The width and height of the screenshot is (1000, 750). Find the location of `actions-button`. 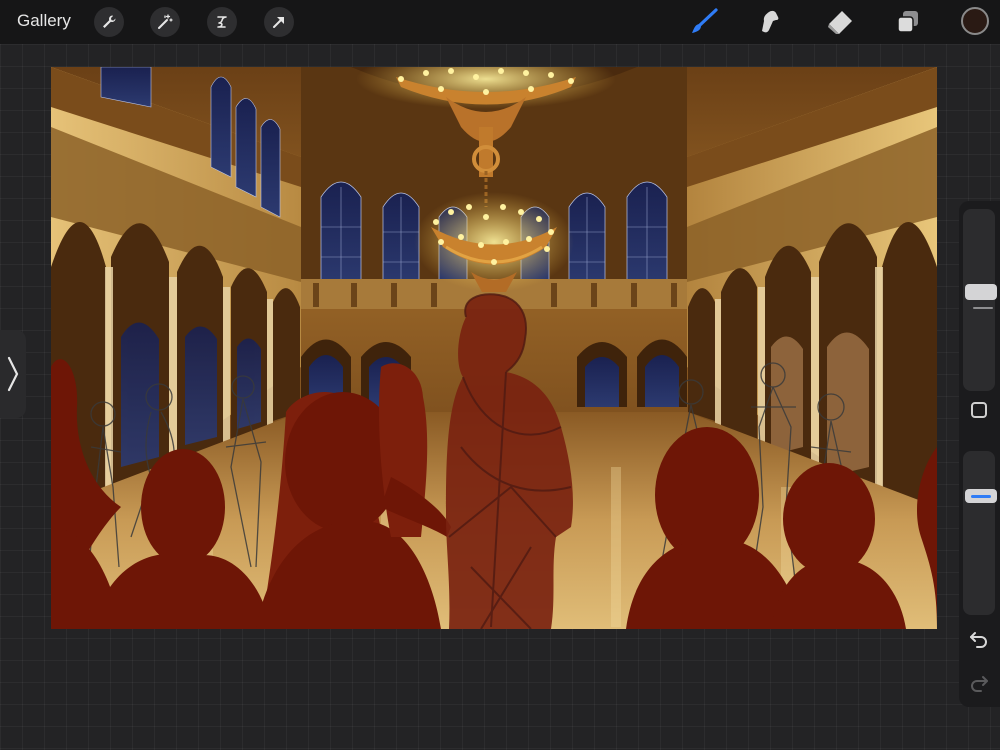

actions-button is located at coordinates (109, 22).